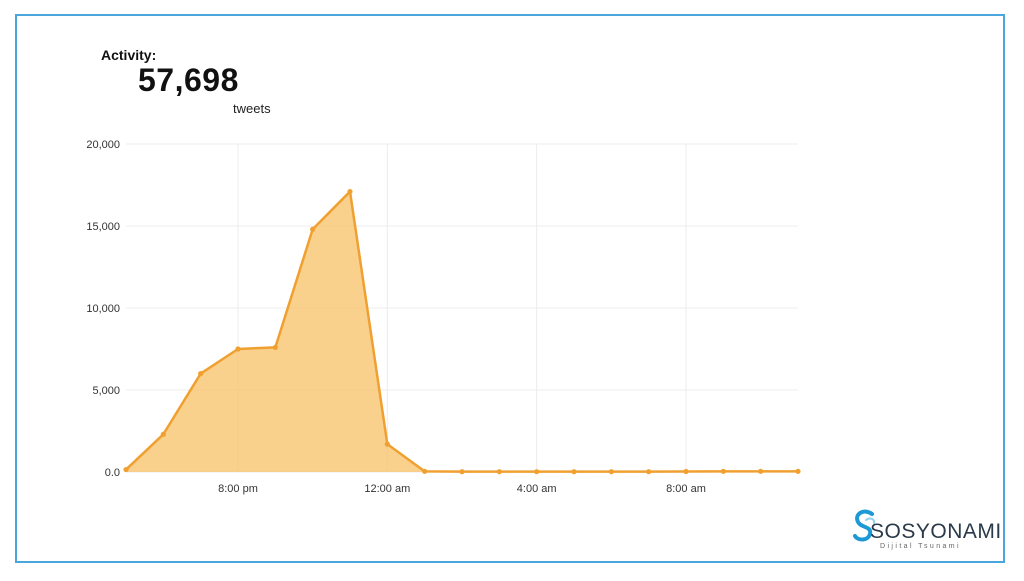 Image resolution: width=1024 pixels, height=581 pixels. Describe the element at coordinates (103, 309) in the screenshot. I see `y-tick-label: 10,000` at that location.